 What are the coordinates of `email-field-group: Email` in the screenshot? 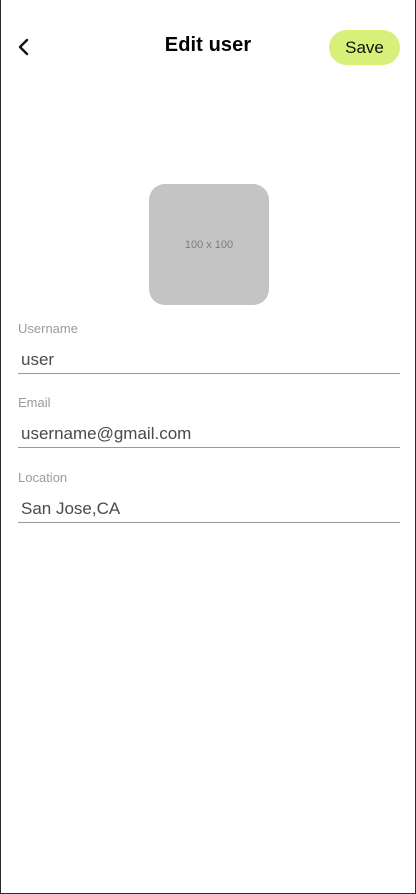 It's located at (209, 421).